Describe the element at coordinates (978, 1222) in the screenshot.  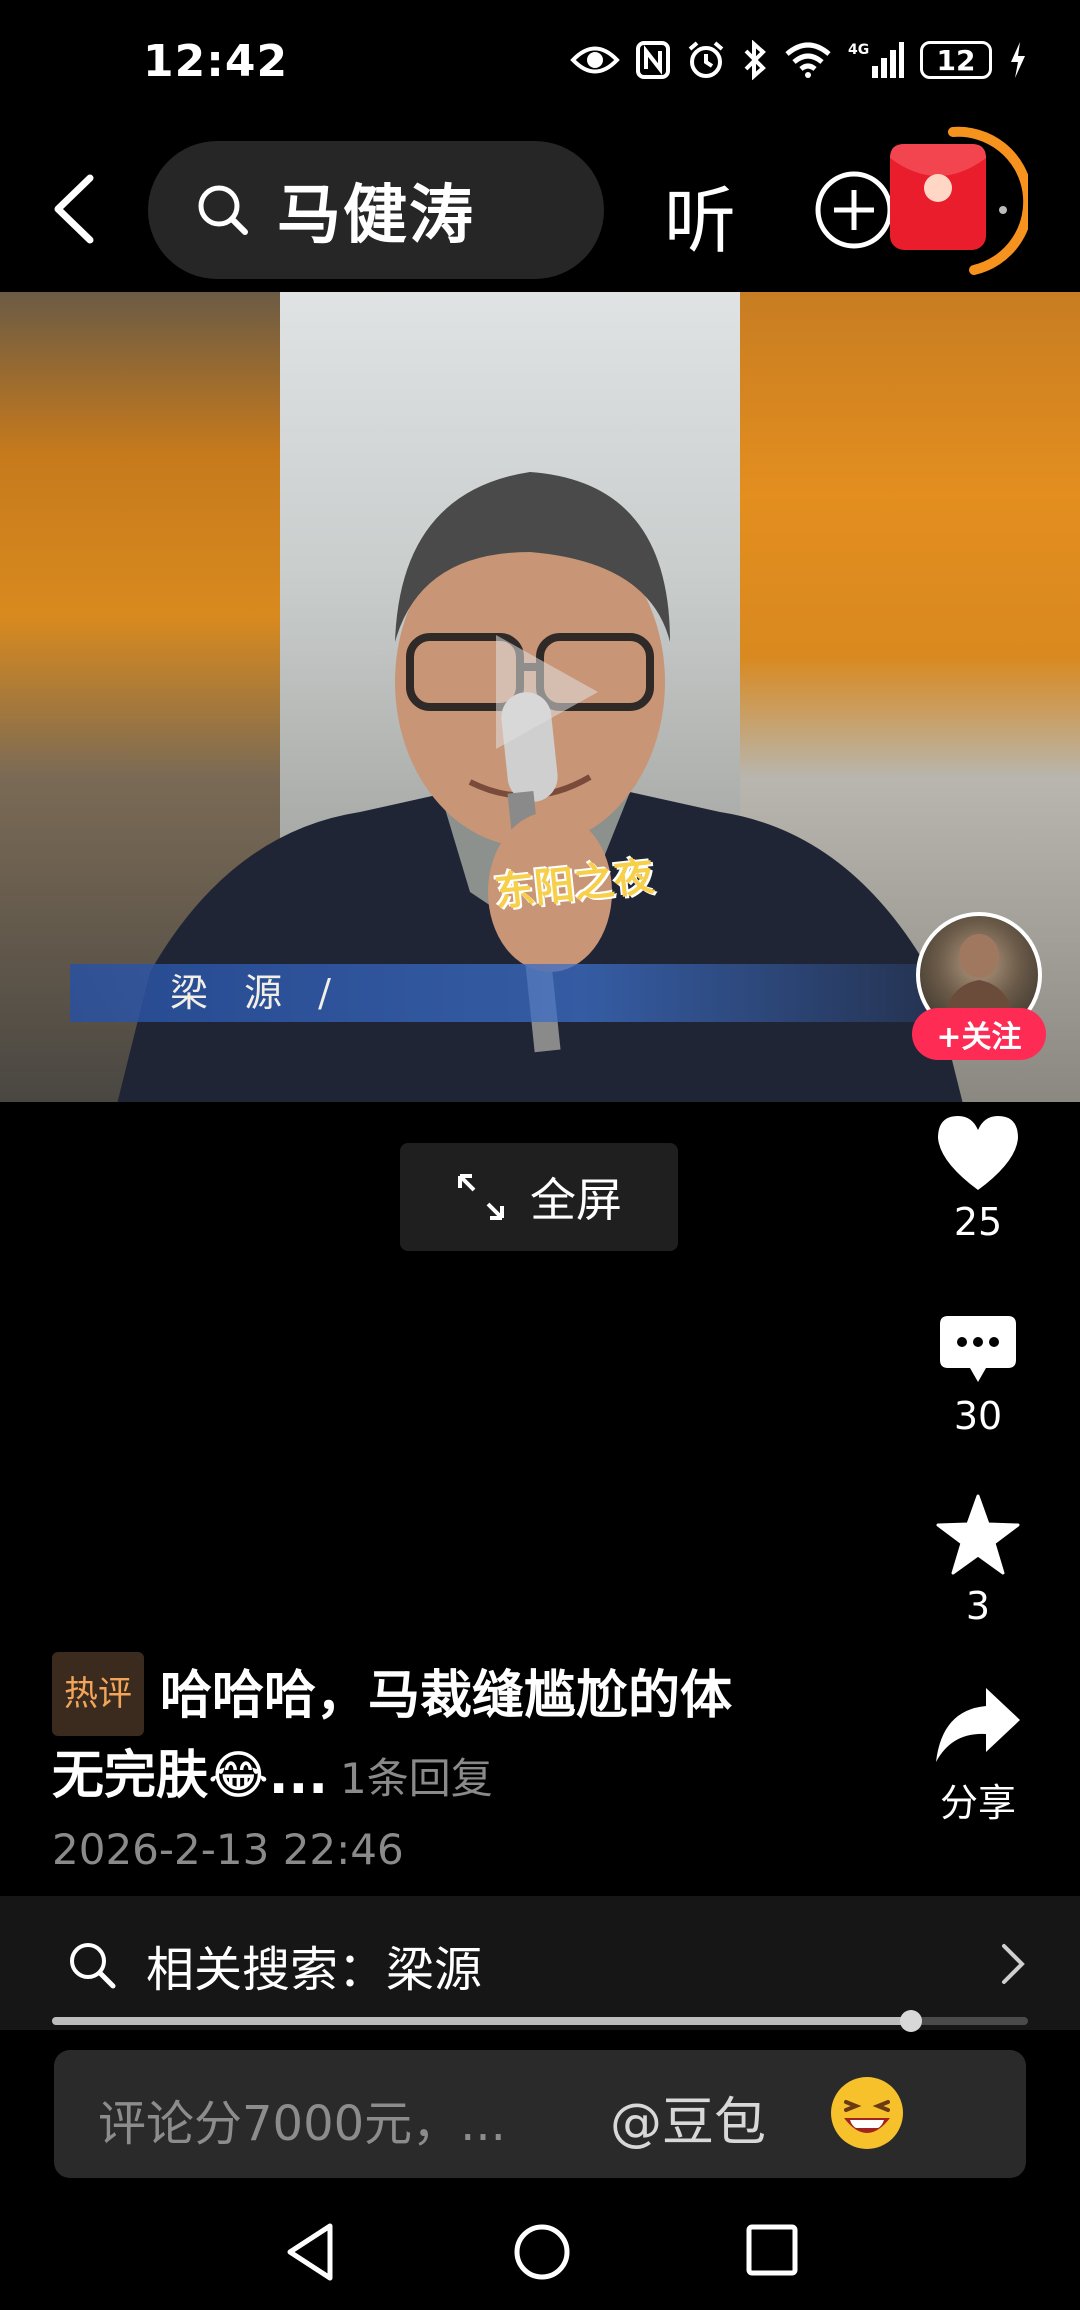
I see `like-count: 25` at that location.